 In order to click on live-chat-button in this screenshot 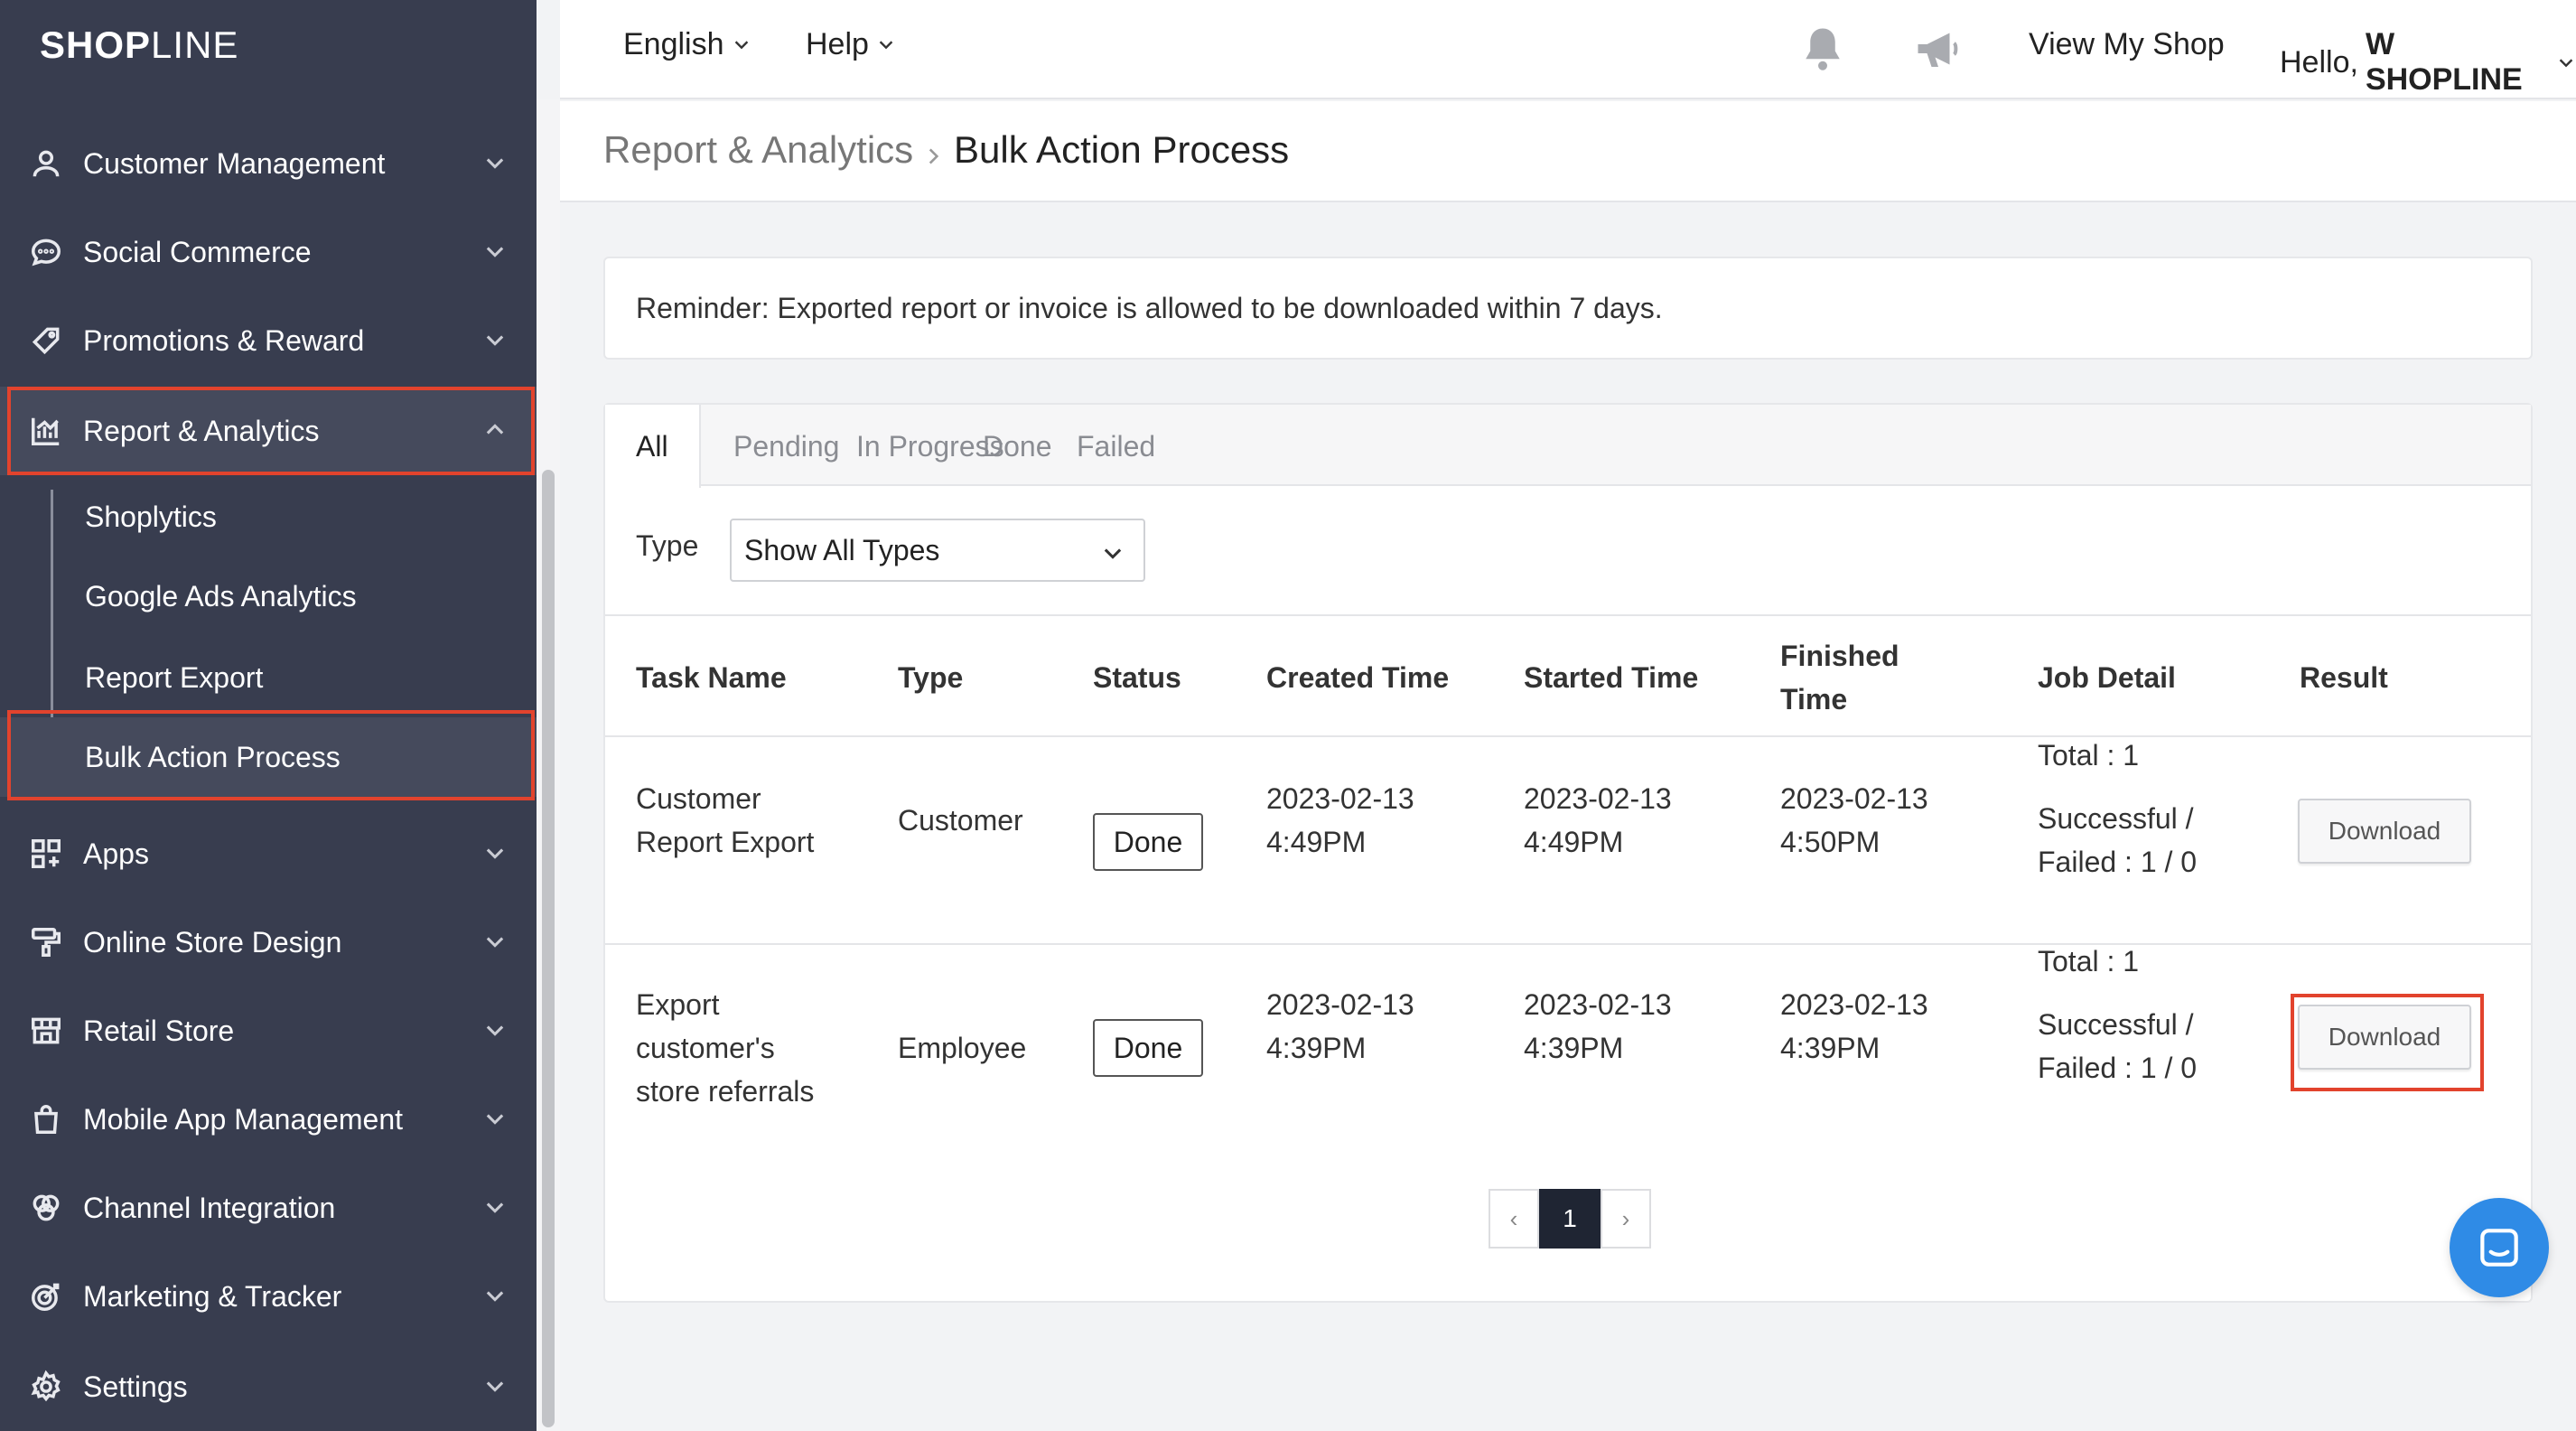, I will do `click(2499, 1247)`.